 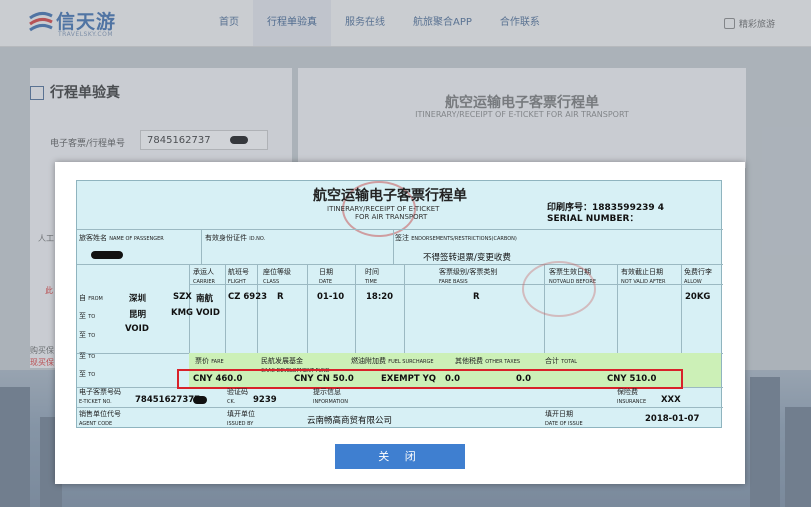 I want to click on check-code-value: 9239, so click(x=265, y=400).